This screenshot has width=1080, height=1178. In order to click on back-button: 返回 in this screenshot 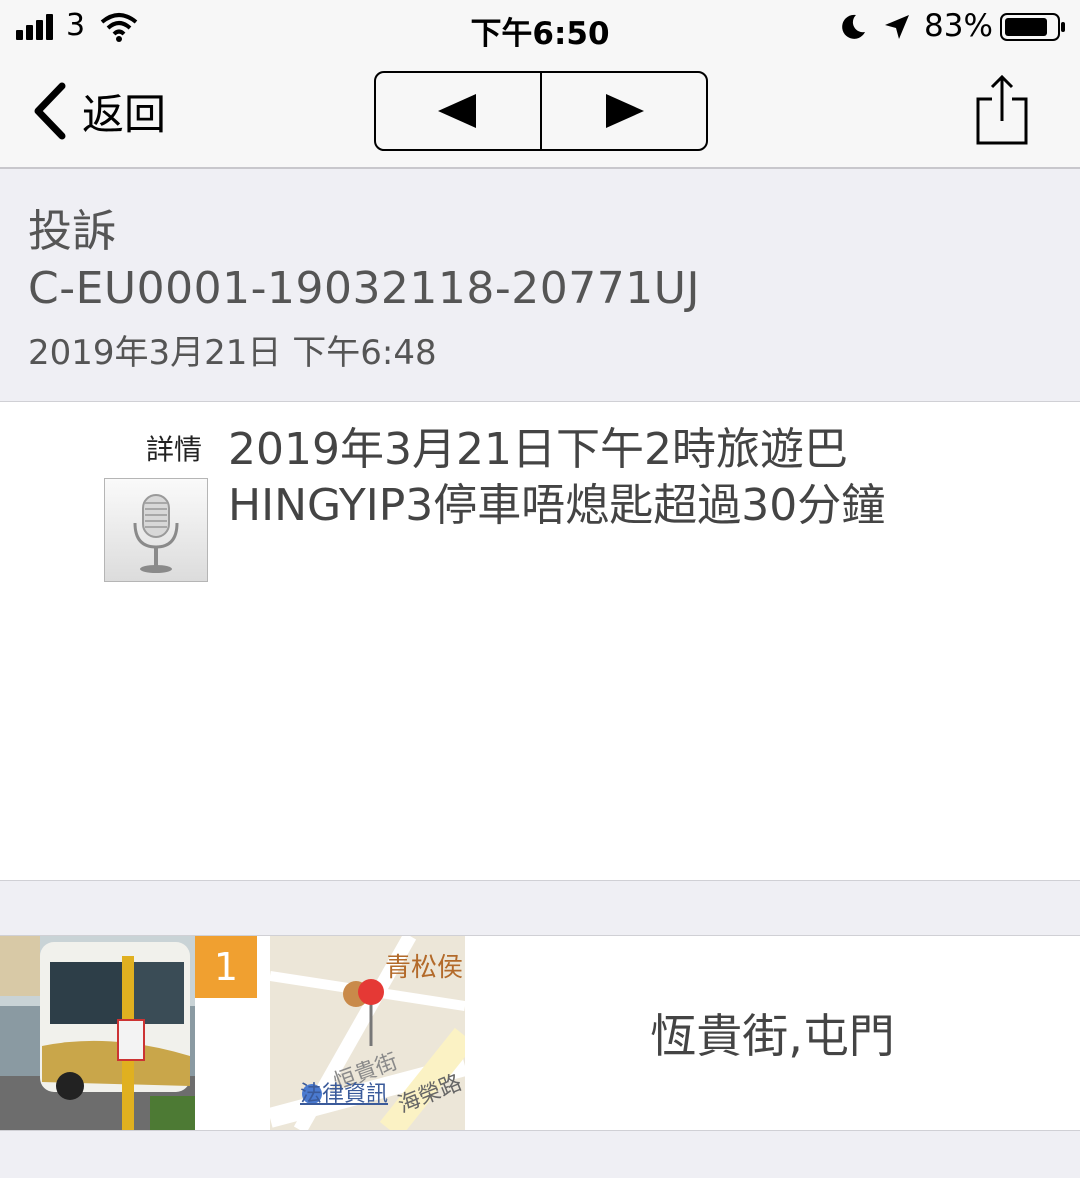, I will do `click(98, 111)`.